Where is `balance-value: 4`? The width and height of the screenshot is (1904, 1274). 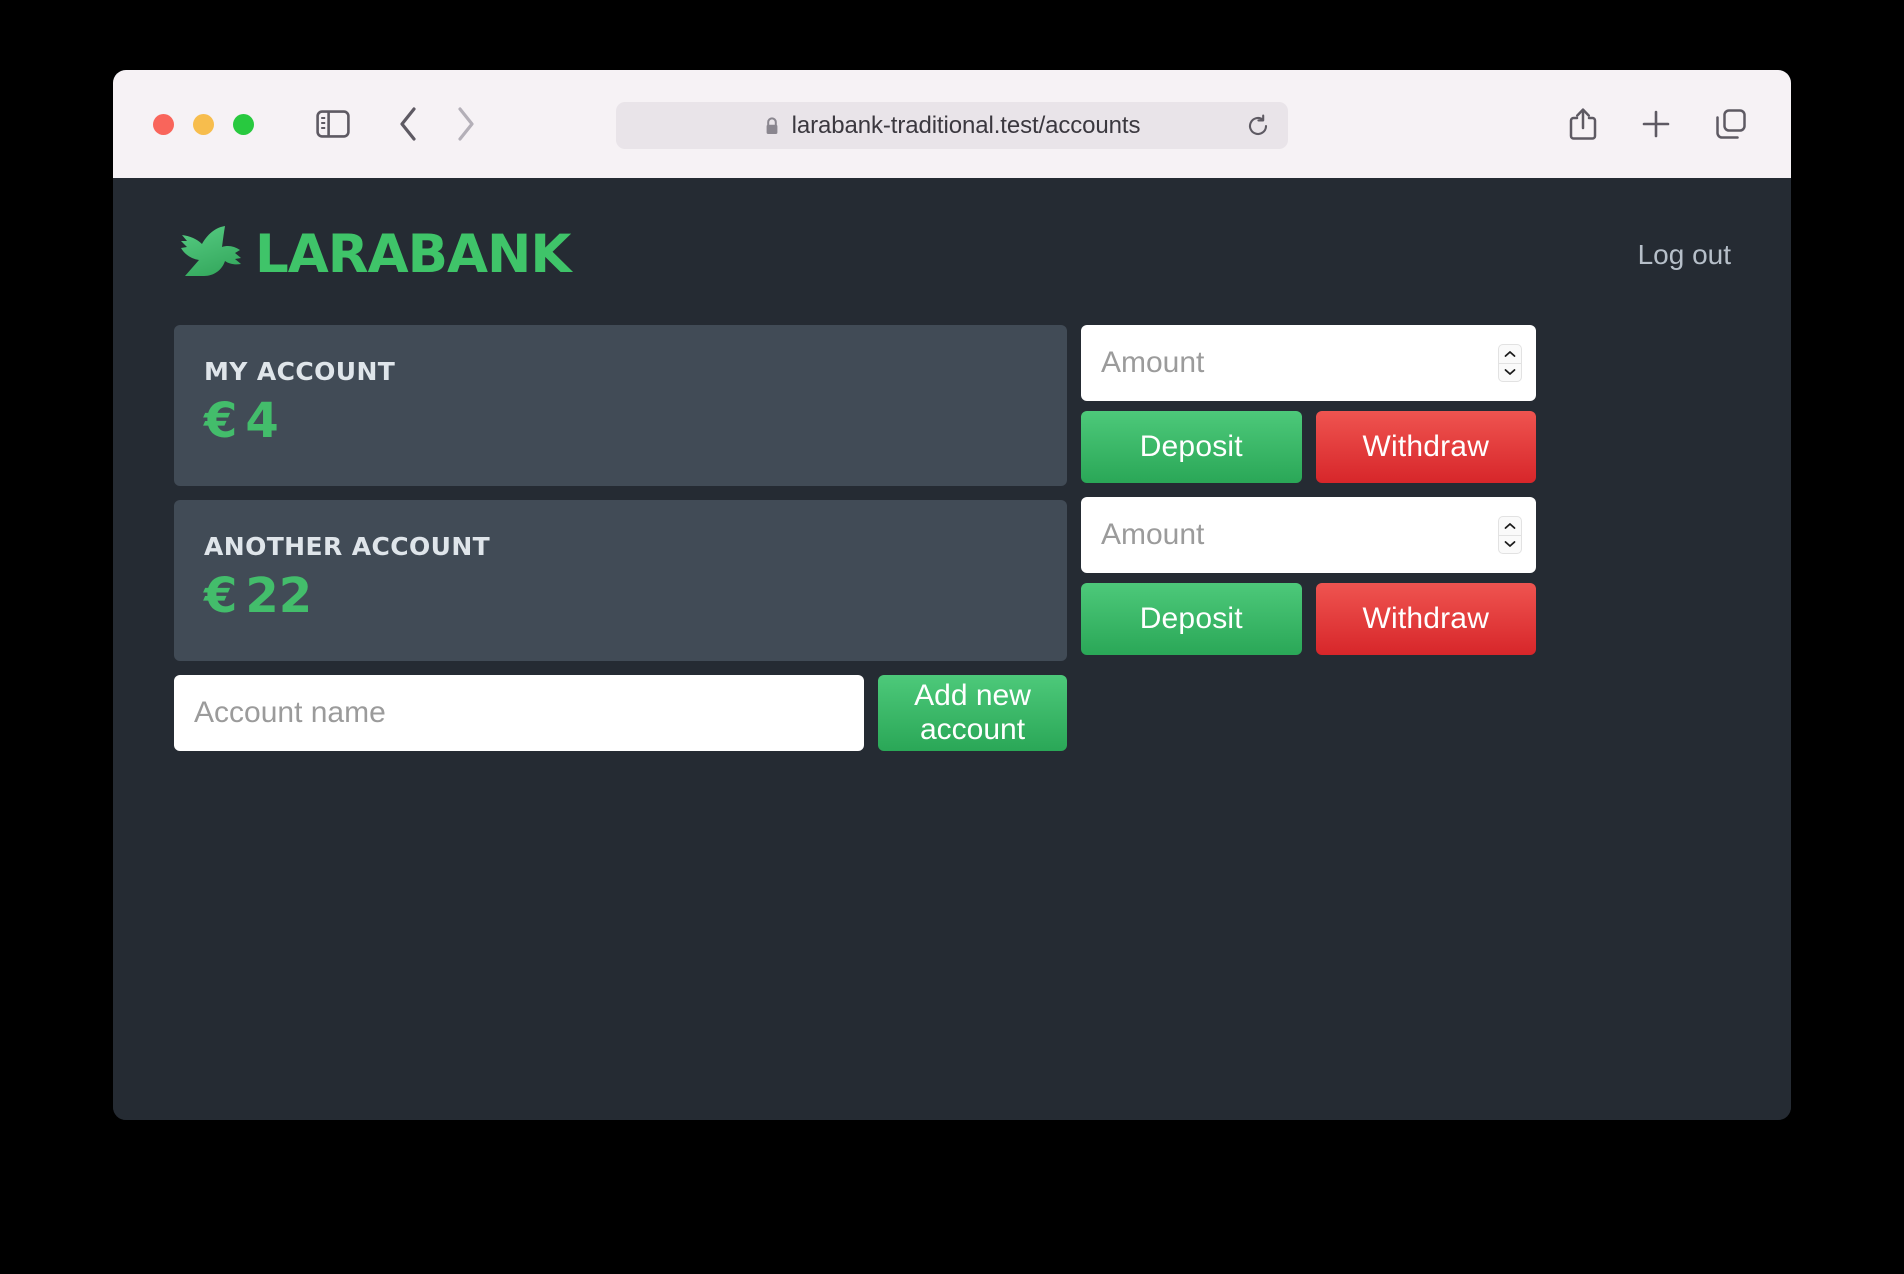
balance-value: 4 is located at coordinates (262, 421).